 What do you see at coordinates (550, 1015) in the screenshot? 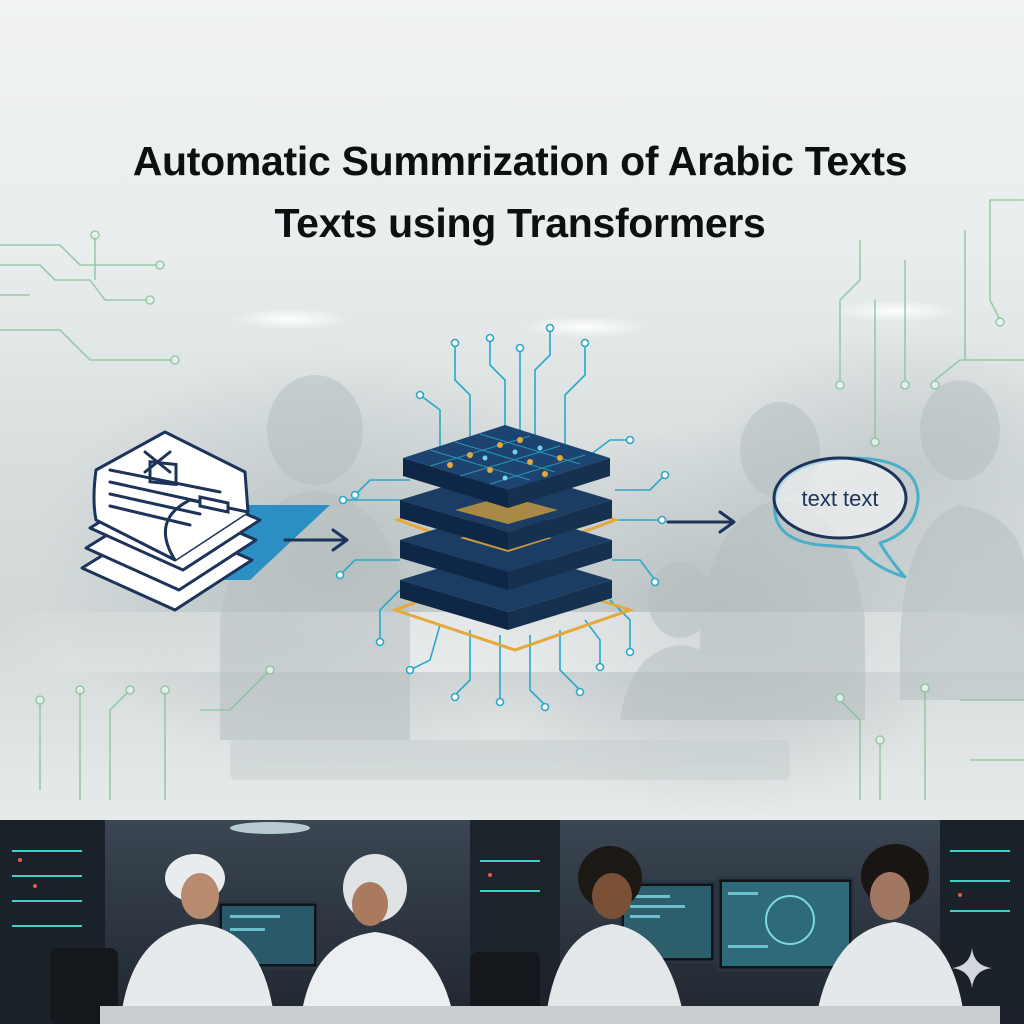
I see `desk` at bounding box center [550, 1015].